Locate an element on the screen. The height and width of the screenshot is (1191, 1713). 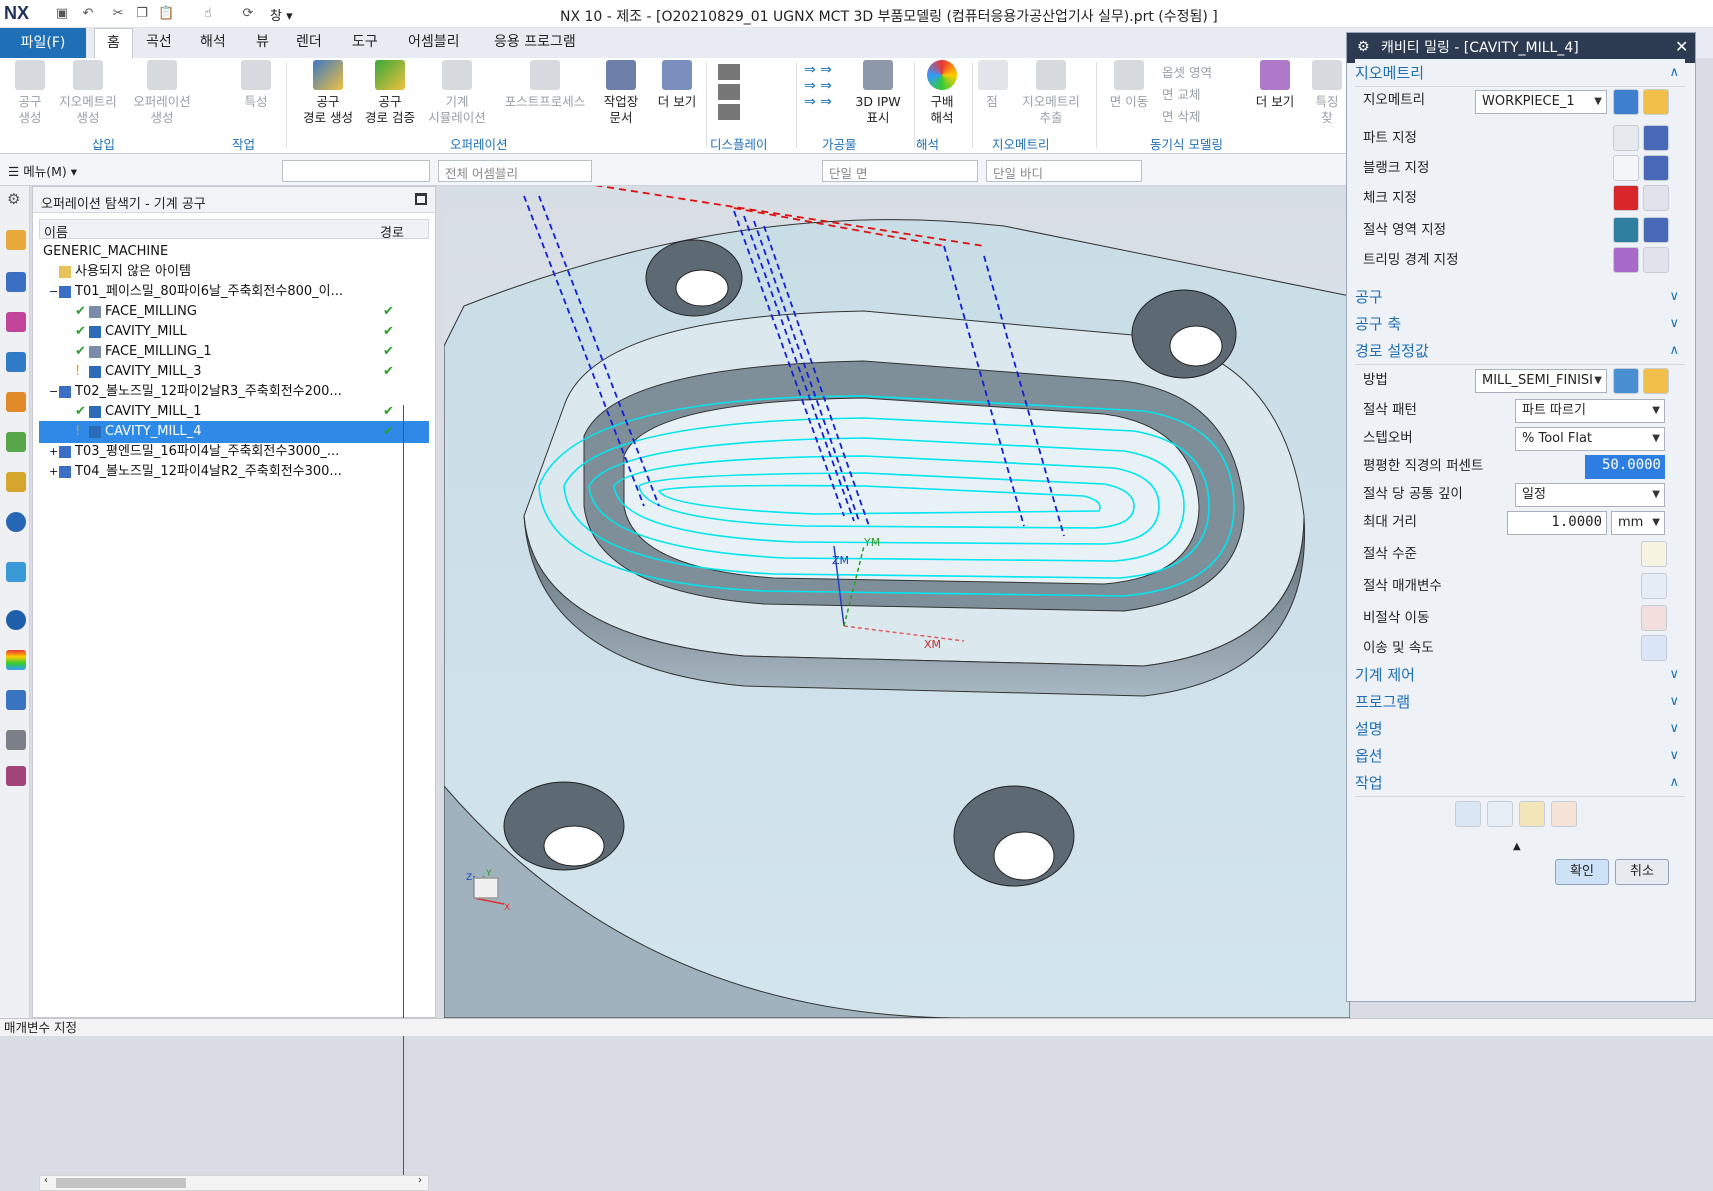
verify-button is located at coordinates (1532, 814).